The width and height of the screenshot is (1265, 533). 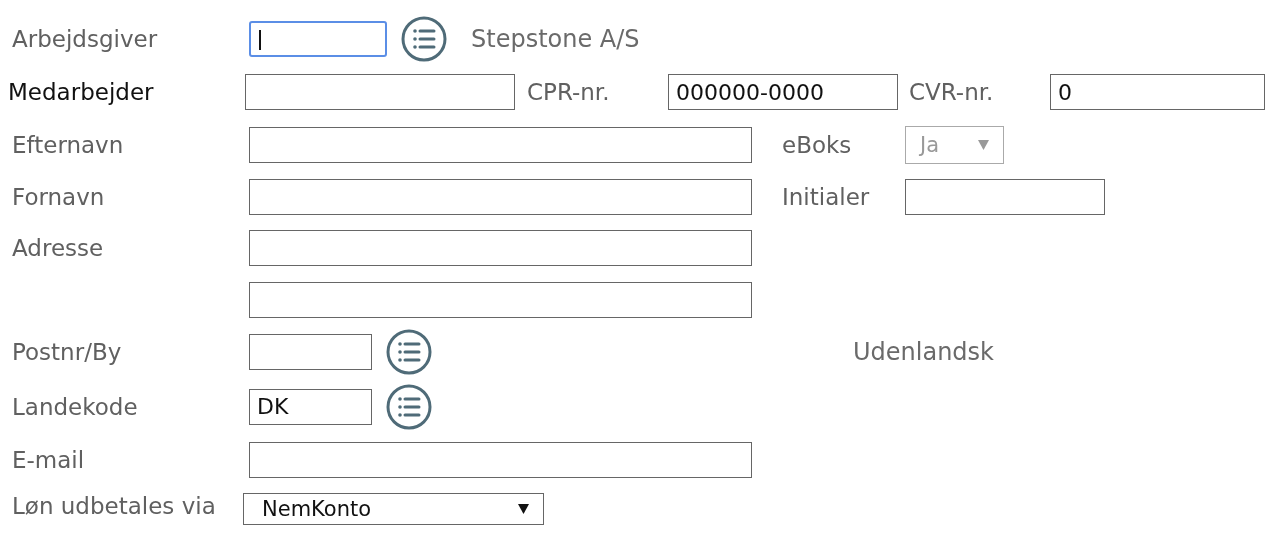 I want to click on text-field: DK, so click(x=310, y=406).